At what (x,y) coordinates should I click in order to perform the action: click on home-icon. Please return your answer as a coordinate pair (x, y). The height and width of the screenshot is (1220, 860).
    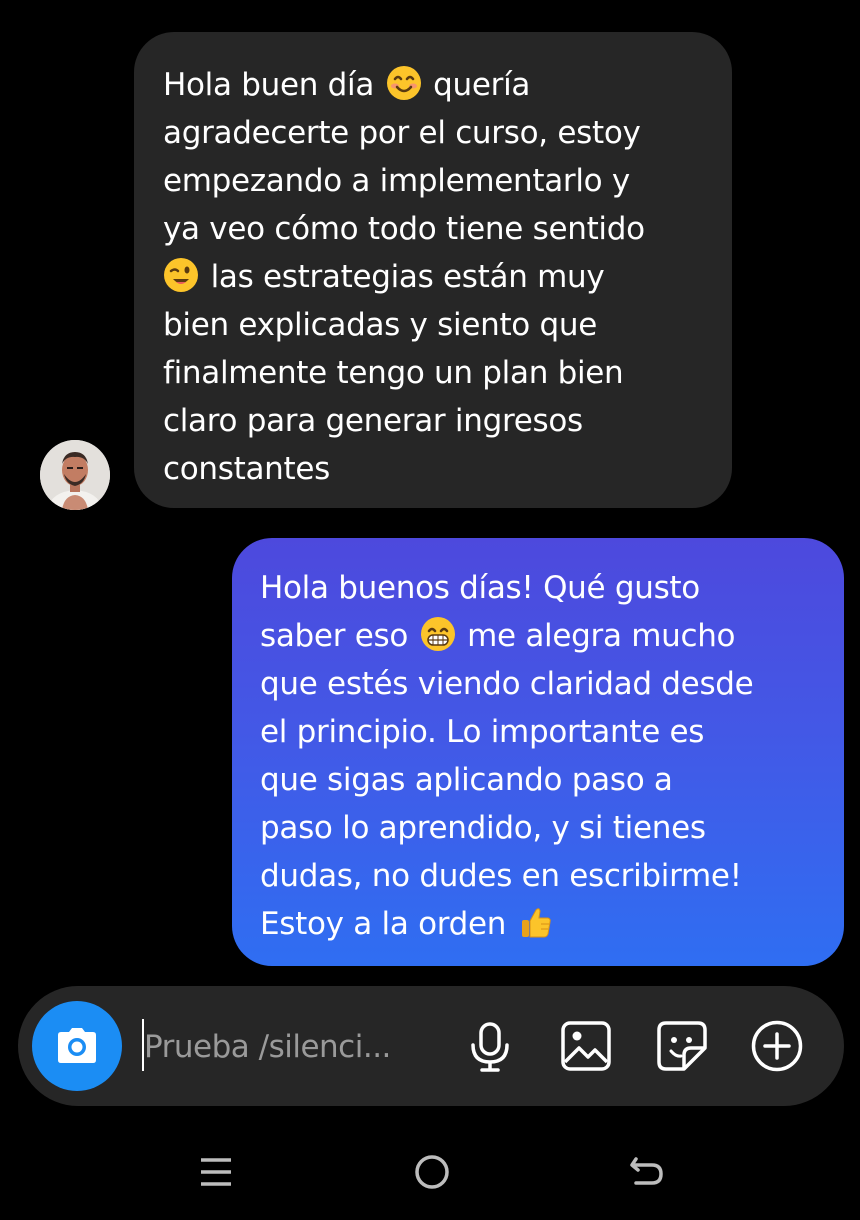
    Looking at the image, I should click on (432, 1172).